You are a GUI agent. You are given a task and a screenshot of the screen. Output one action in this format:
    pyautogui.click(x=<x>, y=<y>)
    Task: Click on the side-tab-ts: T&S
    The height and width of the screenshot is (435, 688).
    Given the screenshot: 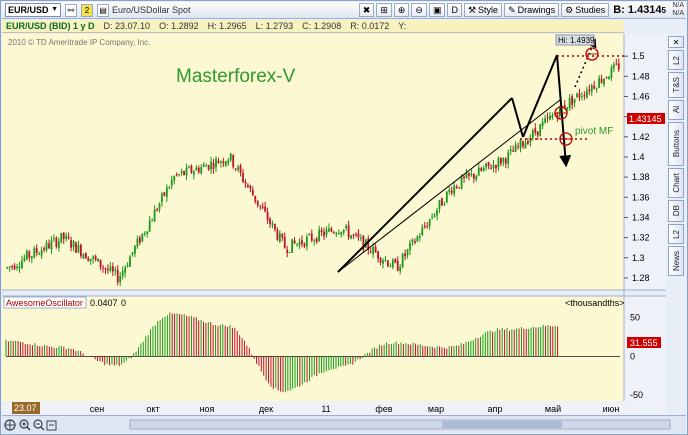 What is the action you would take?
    pyautogui.click(x=676, y=85)
    